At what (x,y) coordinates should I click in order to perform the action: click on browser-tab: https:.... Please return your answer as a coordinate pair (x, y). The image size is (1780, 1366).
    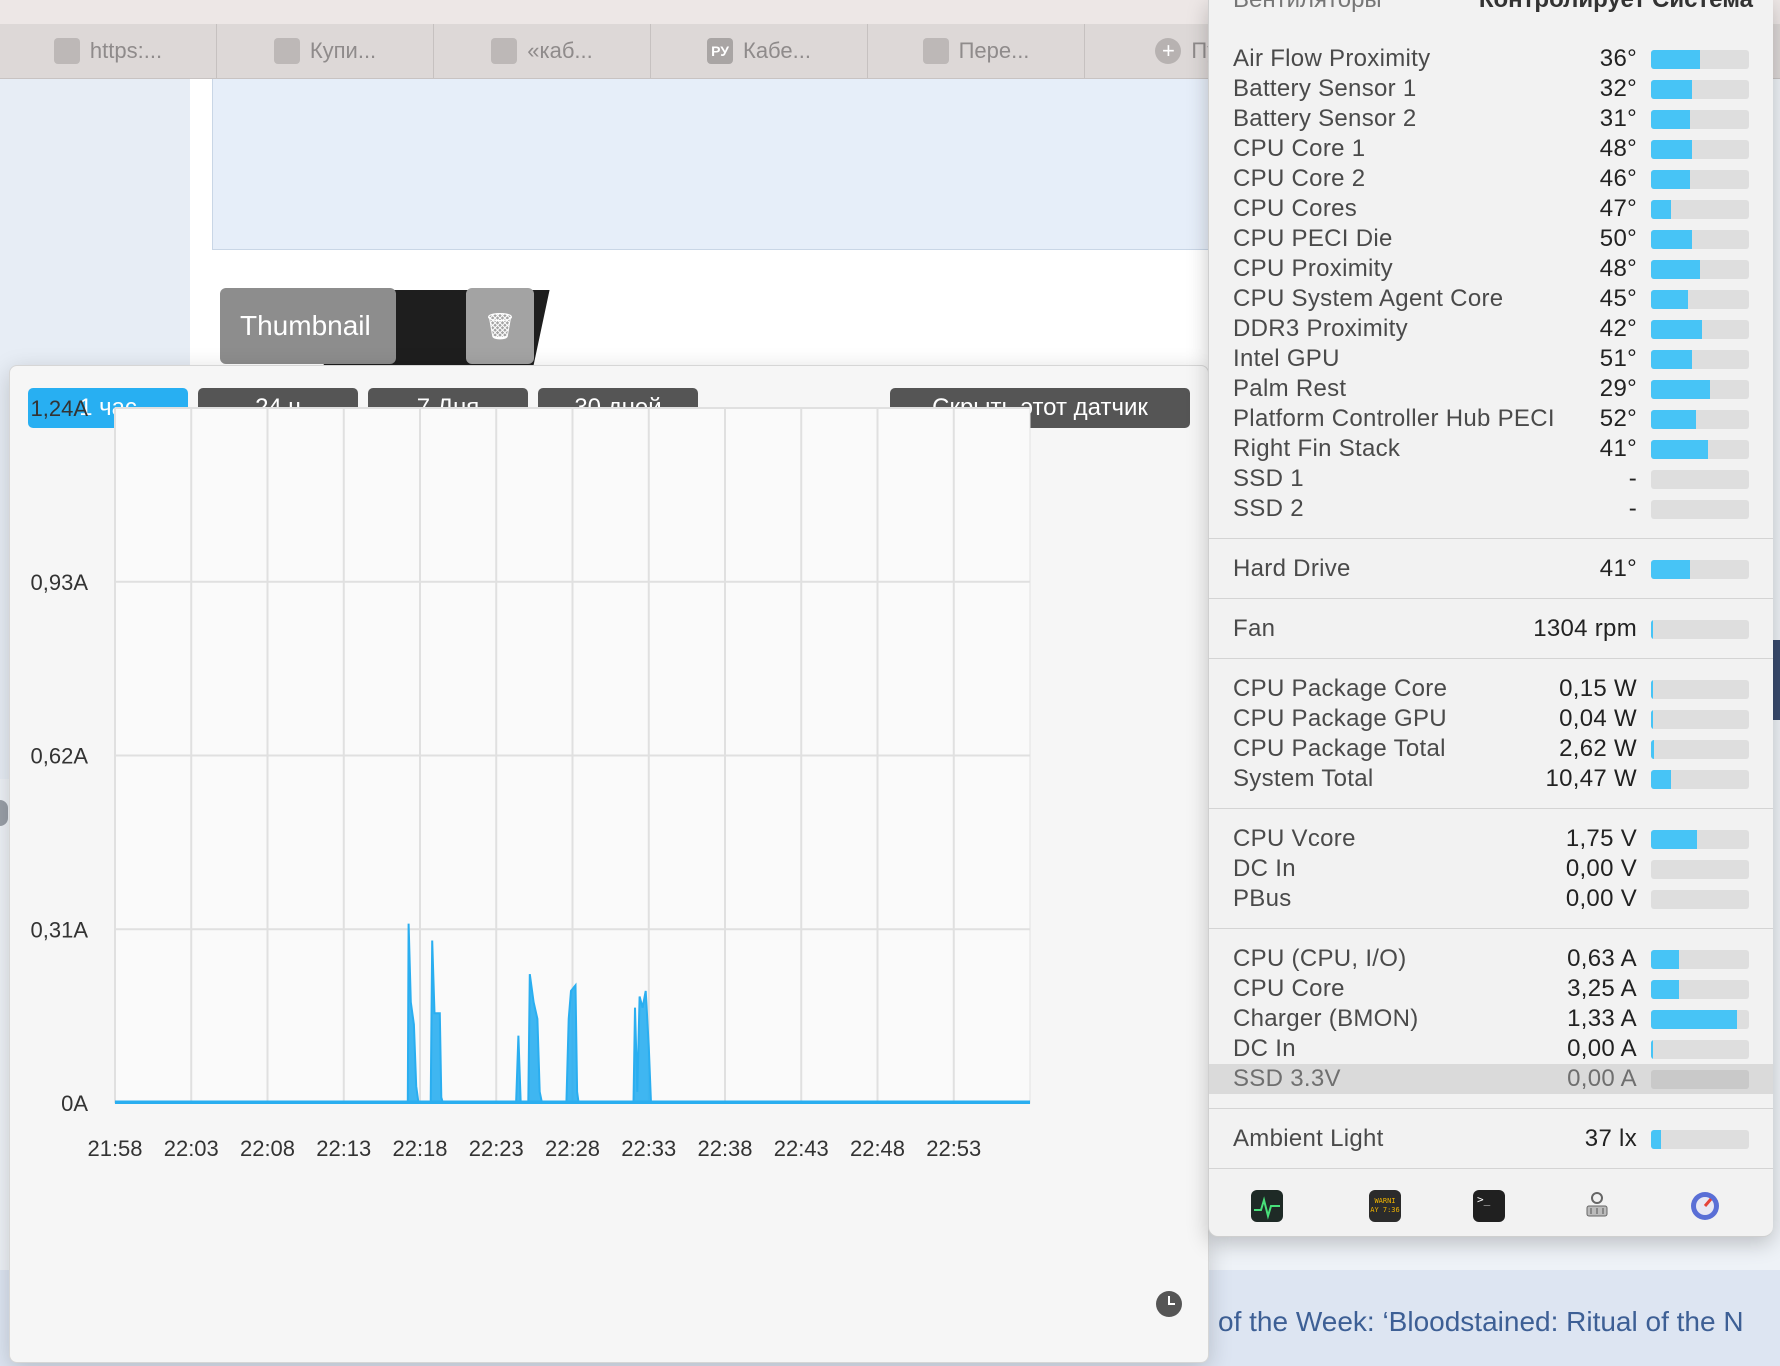
    Looking at the image, I should click on (108, 51).